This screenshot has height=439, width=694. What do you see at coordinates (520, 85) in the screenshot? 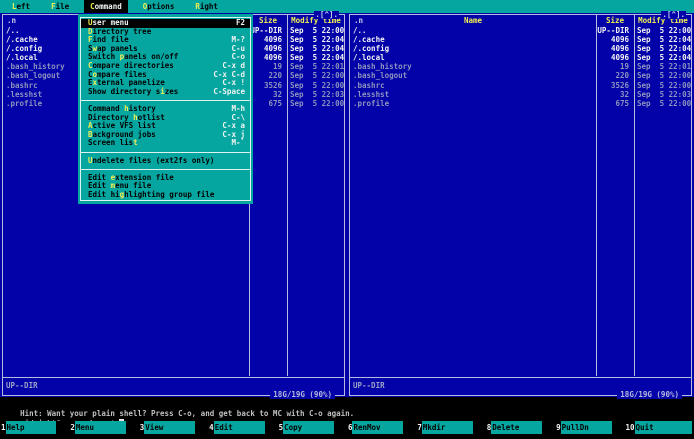
I see `file-row-bashrc: .bashrc 3526 Sep 5 22:00` at bounding box center [520, 85].